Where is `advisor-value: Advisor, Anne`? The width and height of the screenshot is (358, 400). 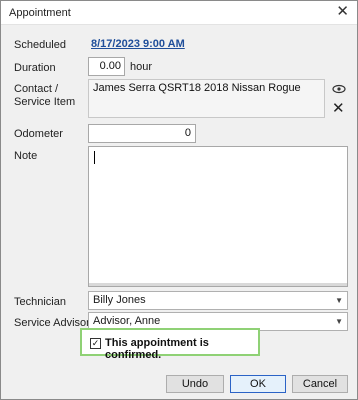
advisor-value: Advisor, Anne is located at coordinates (127, 321).